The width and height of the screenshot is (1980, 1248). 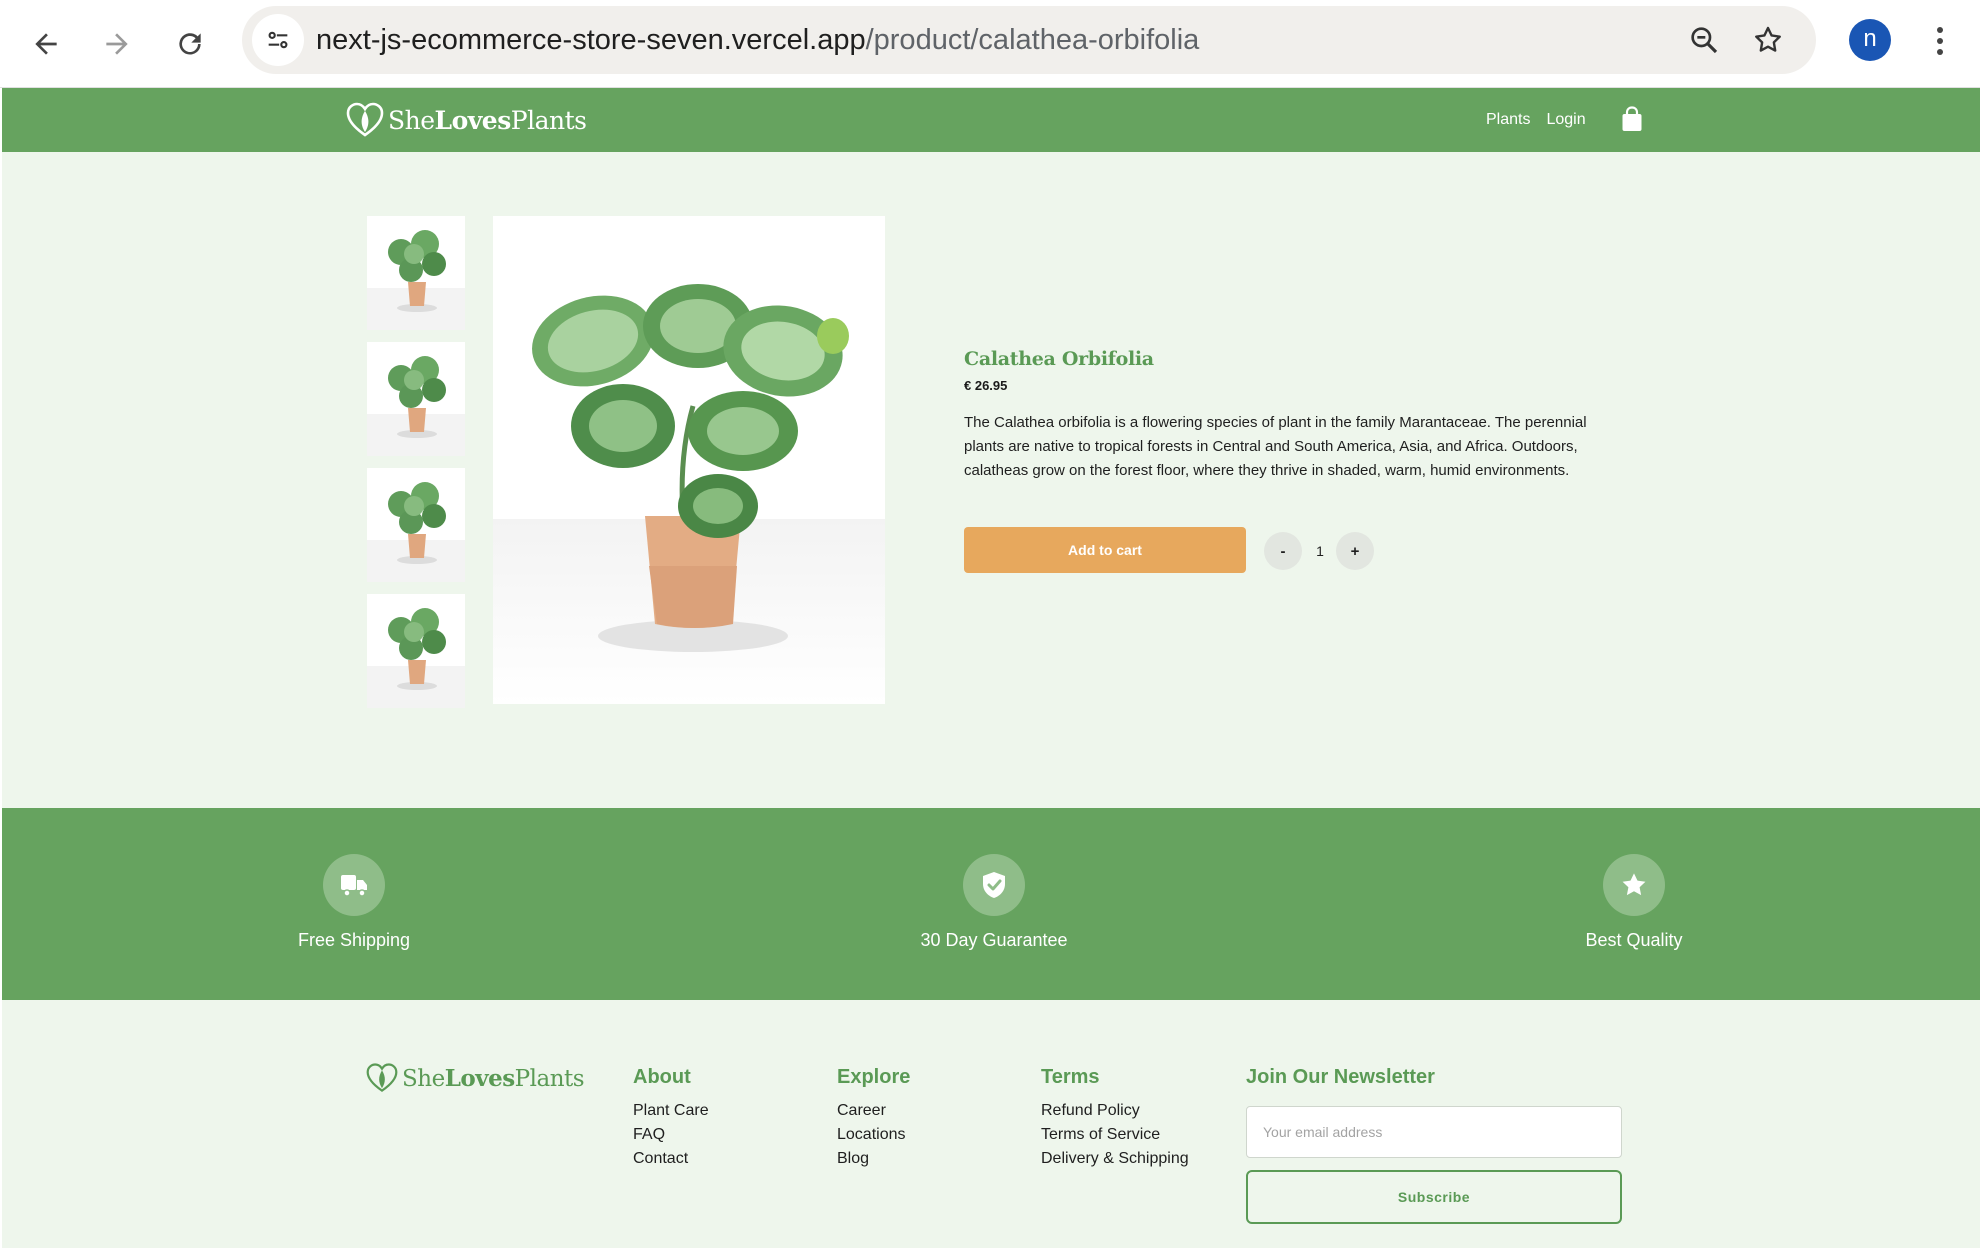 I want to click on reload-icon, so click(x=190, y=44).